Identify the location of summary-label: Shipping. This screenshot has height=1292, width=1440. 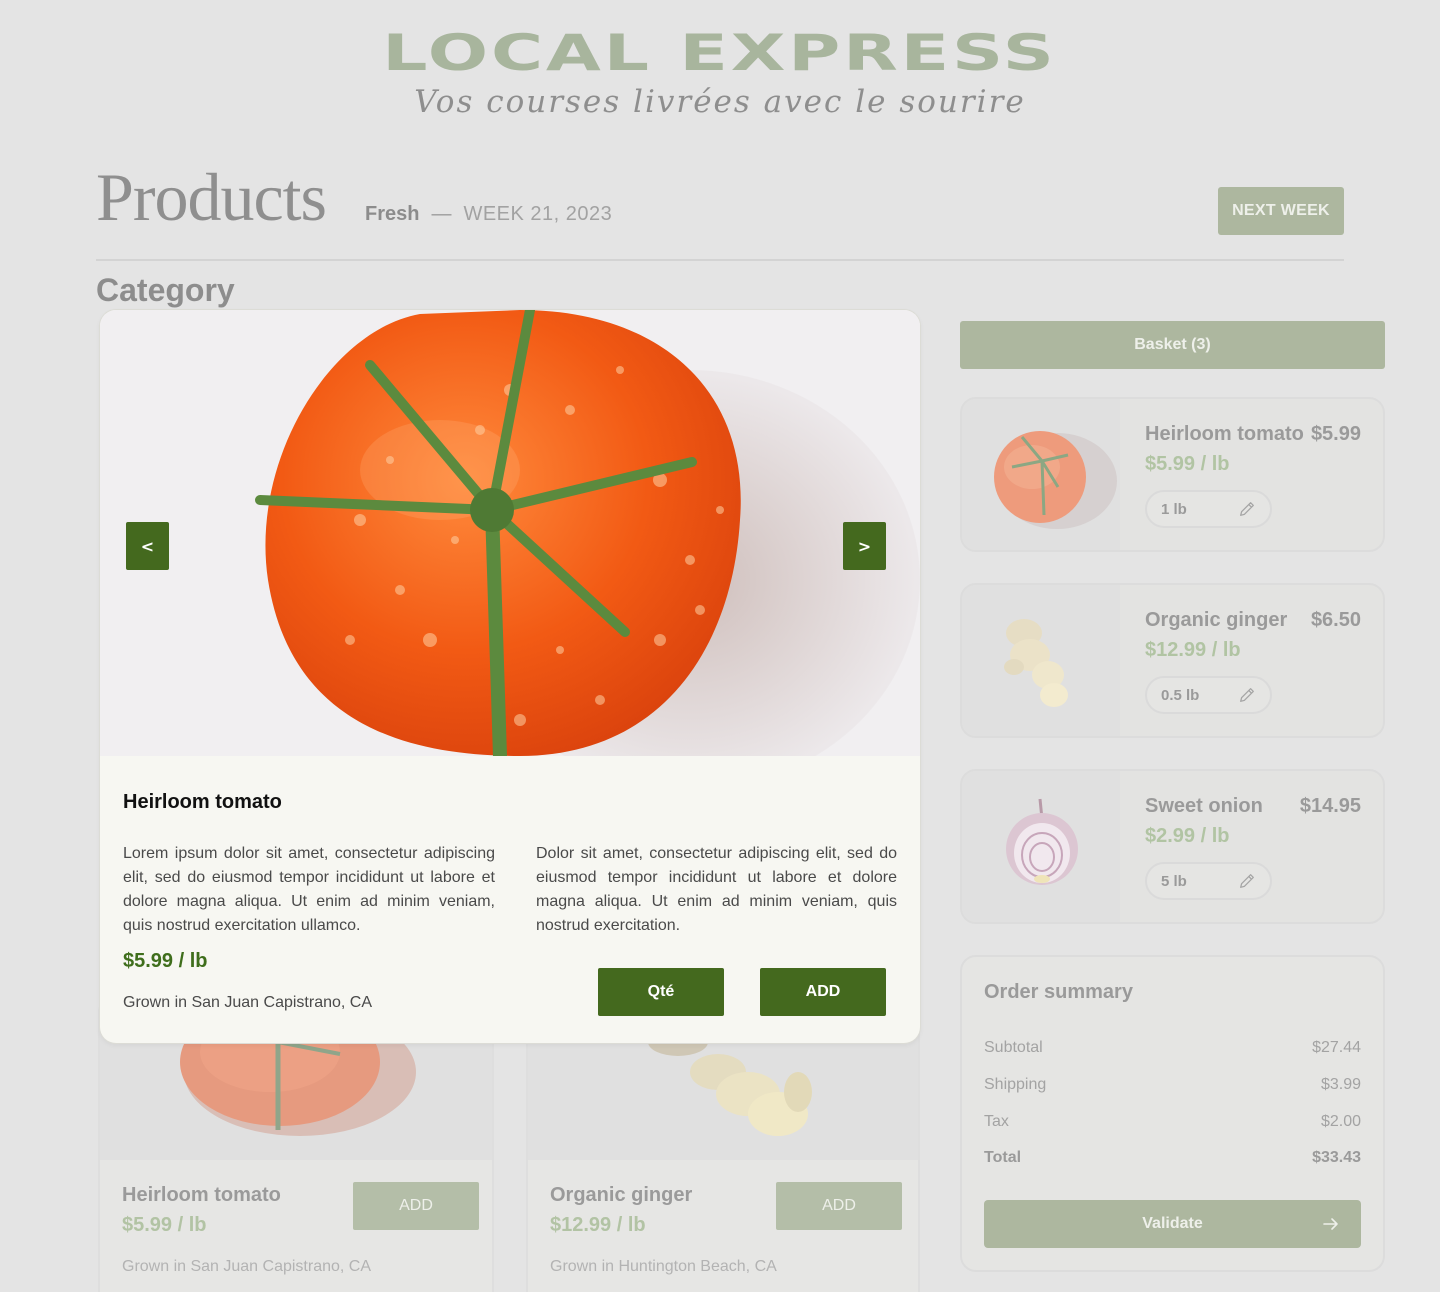
(1015, 1084).